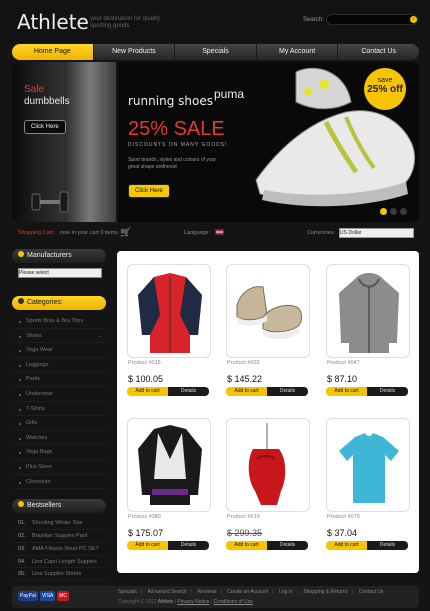 Image resolution: width=430 pixels, height=611 pixels. Describe the element at coordinates (59, 438) in the screenshot. I see `category-item: Watches` at that location.